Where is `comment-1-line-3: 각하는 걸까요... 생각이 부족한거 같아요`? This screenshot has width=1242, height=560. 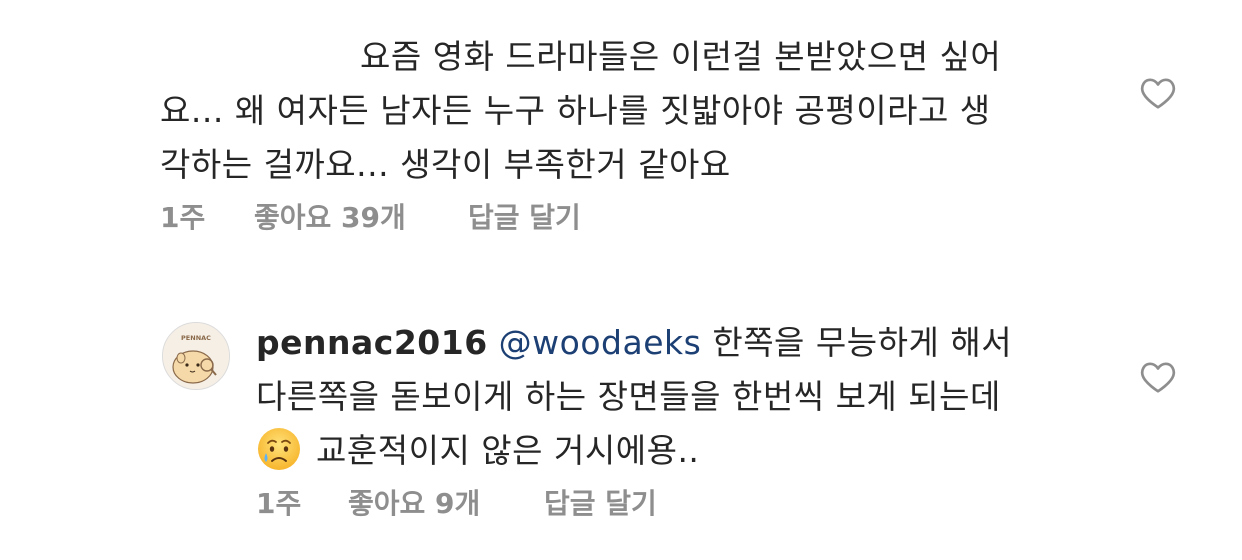
comment-1-line-3: 각하는 걸까요... 생각이 부족한거 같아요 is located at coordinates (445, 164).